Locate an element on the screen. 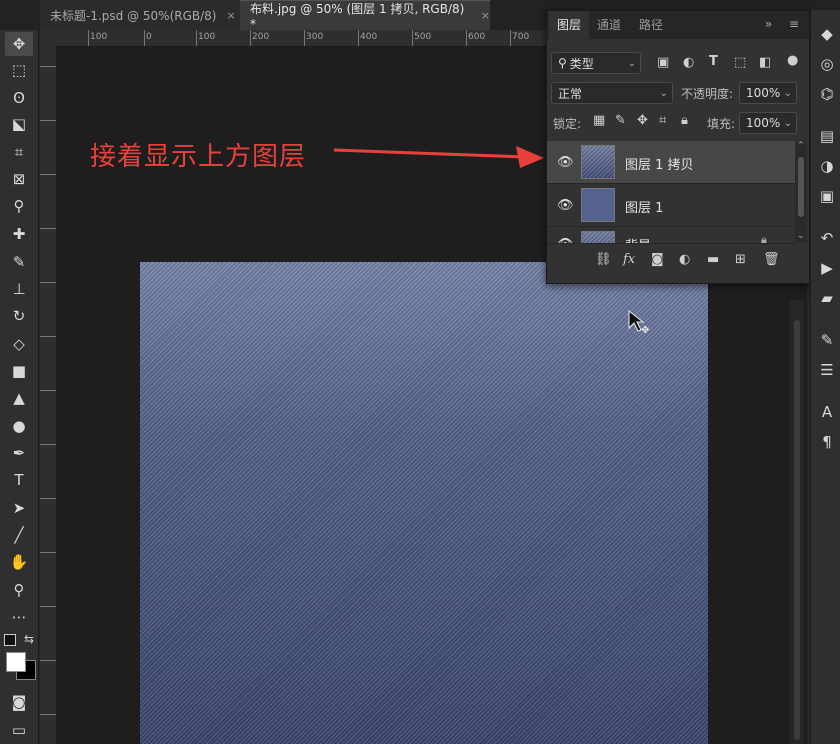  frame-tool-icon: ⊠ is located at coordinates (19, 179).